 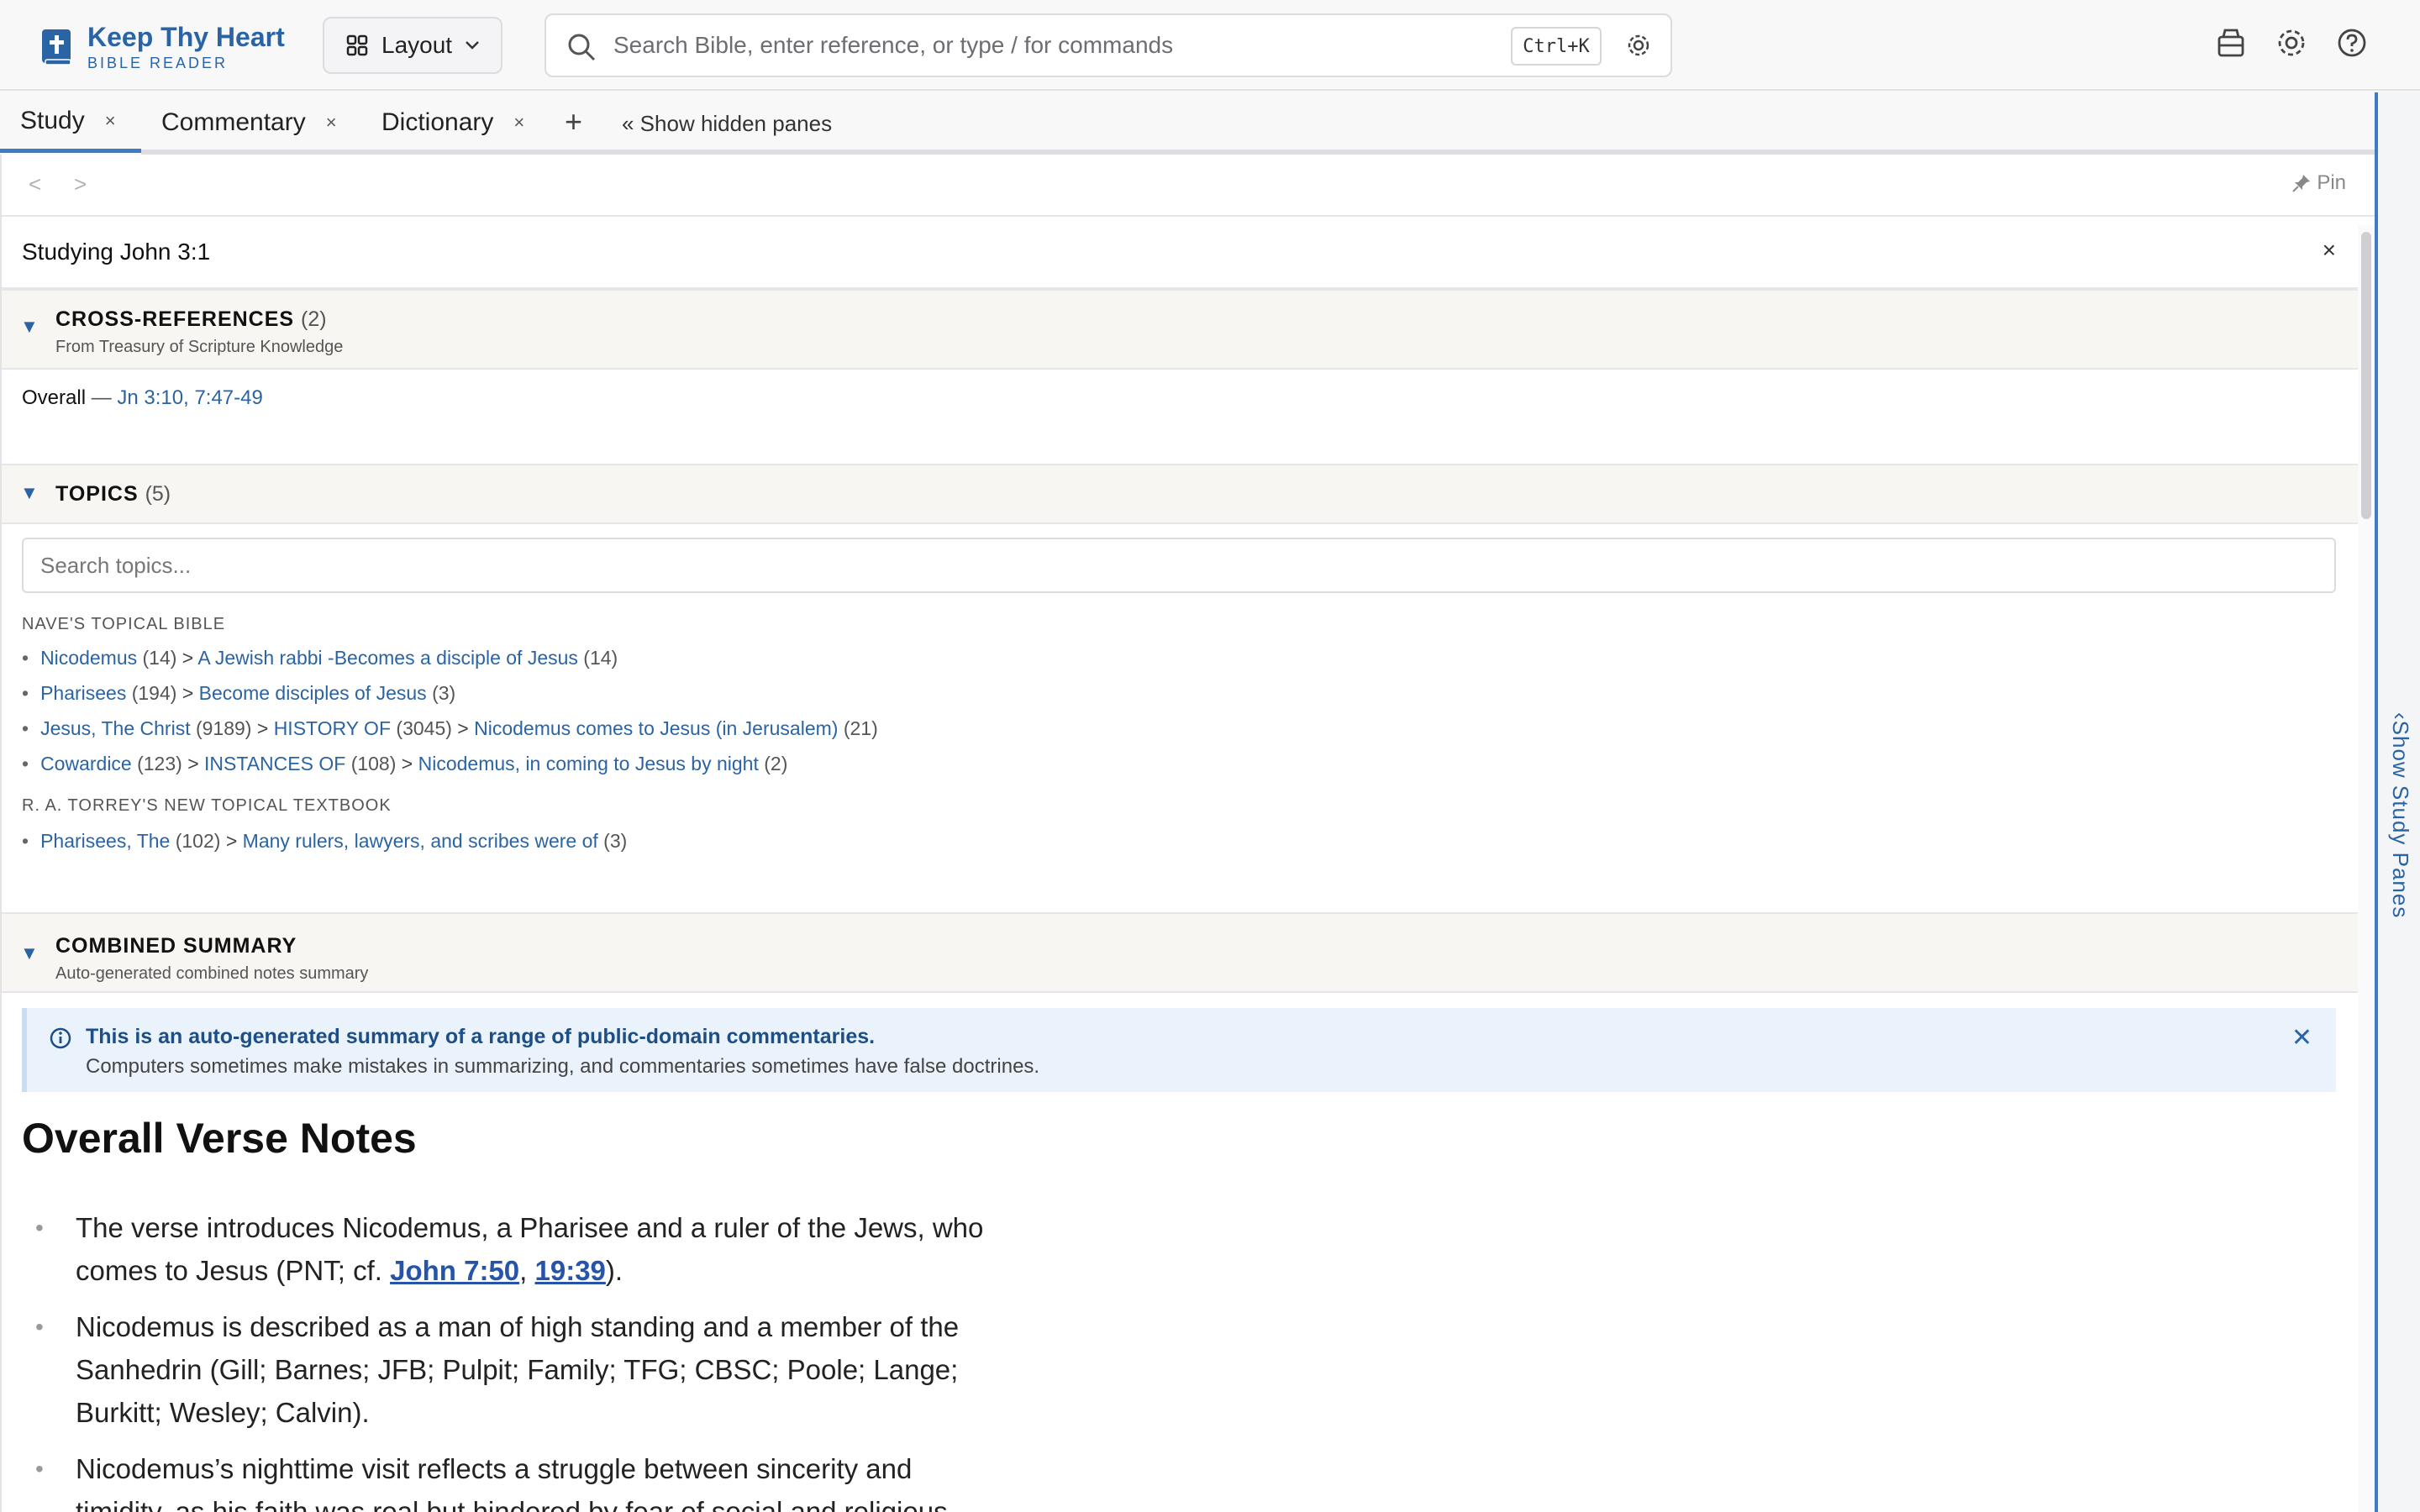 What do you see at coordinates (224, 728) in the screenshot?
I see `topic-count: (9189)` at bounding box center [224, 728].